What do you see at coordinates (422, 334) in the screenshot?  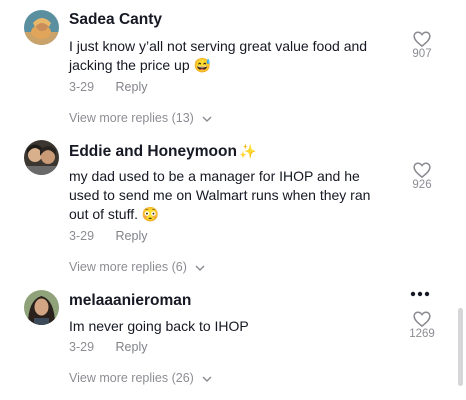 I see `like-count: 1269` at bounding box center [422, 334].